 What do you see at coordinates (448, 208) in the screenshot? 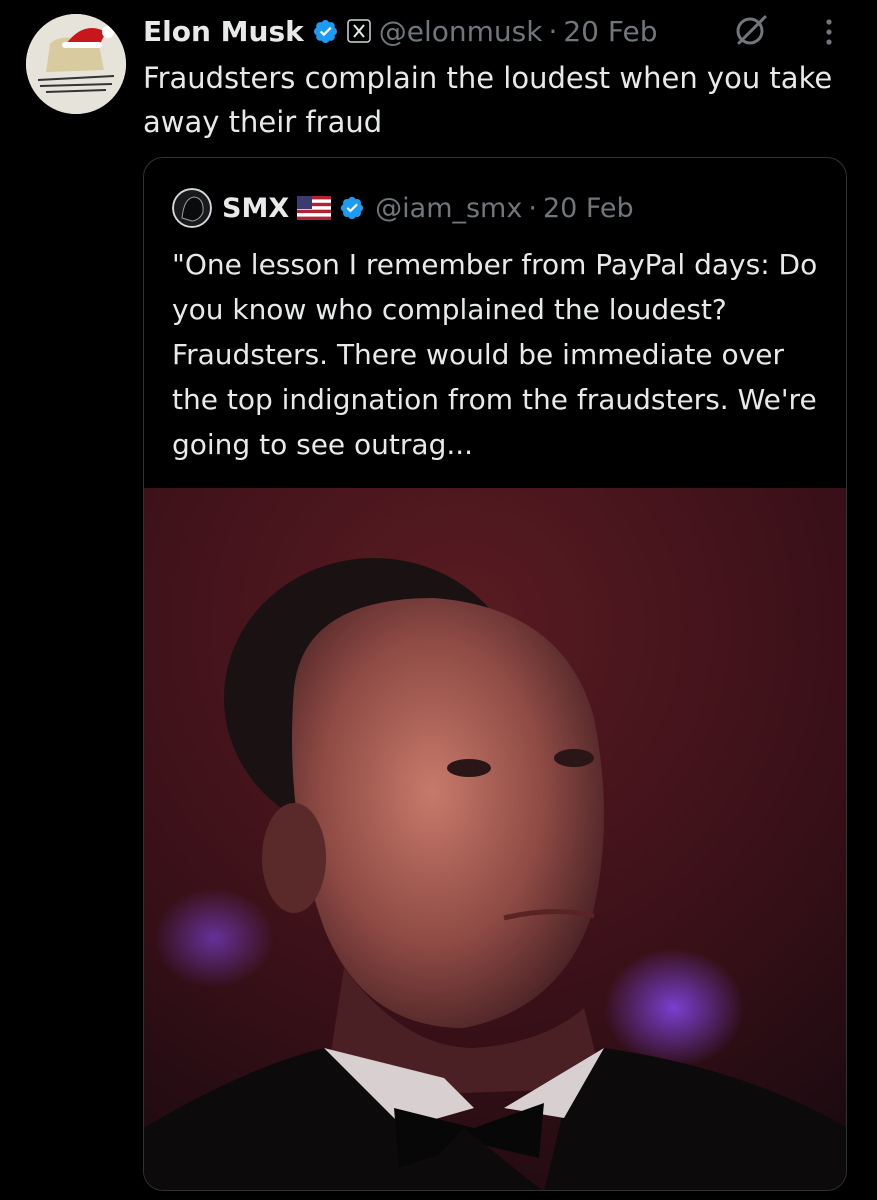
I see `quoted-author-handle: @iam_smx` at bounding box center [448, 208].